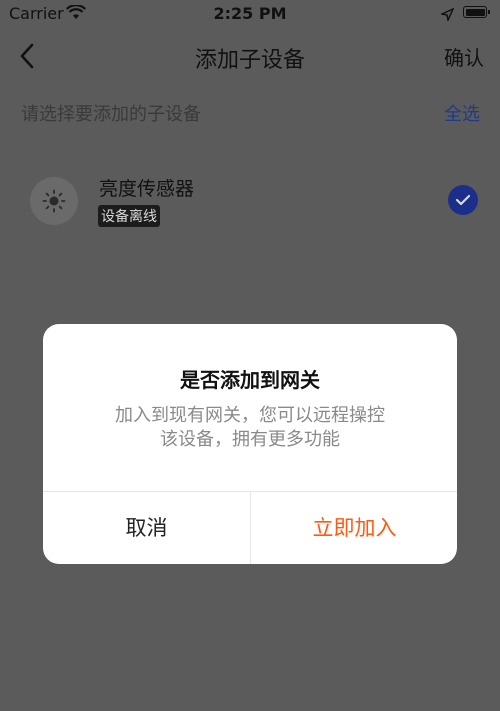  I want to click on select-hint: 请选择要添加的子设备, so click(111, 114).